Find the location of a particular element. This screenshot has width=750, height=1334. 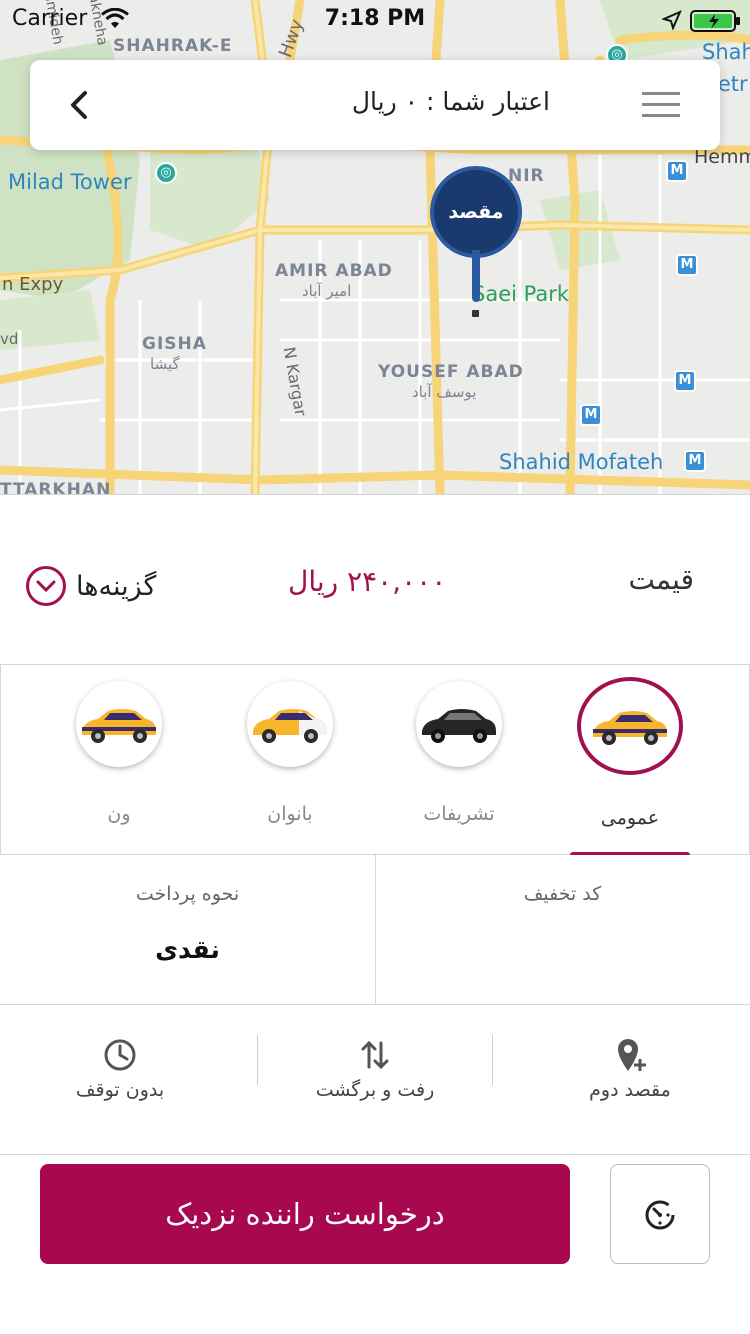

credit-balance: اعتبار شما : ۰ ریال is located at coordinates (450, 101).